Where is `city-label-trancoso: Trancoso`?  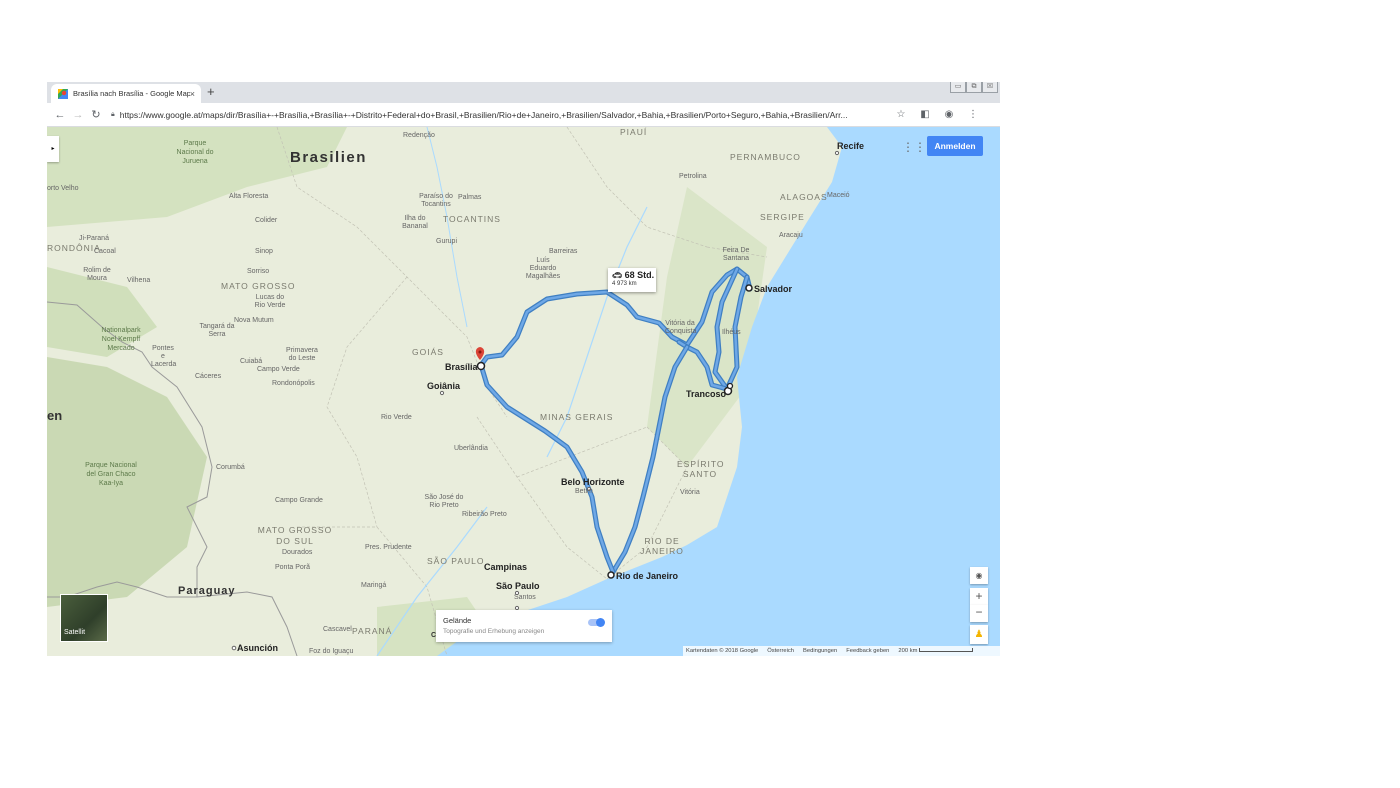 city-label-trancoso: Trancoso is located at coordinates (706, 394).